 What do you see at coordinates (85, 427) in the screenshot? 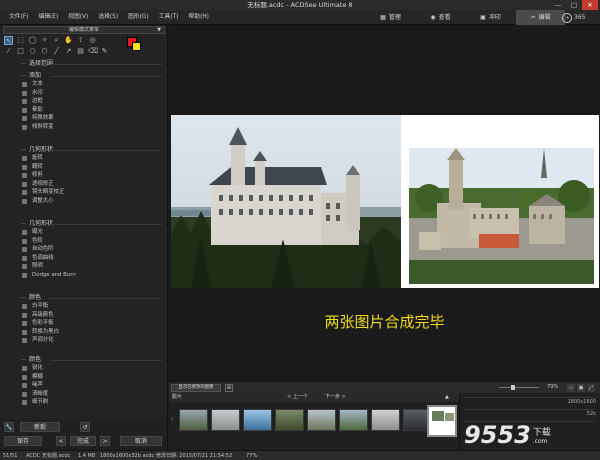
I see `history-icon: ↺` at bounding box center [85, 427].